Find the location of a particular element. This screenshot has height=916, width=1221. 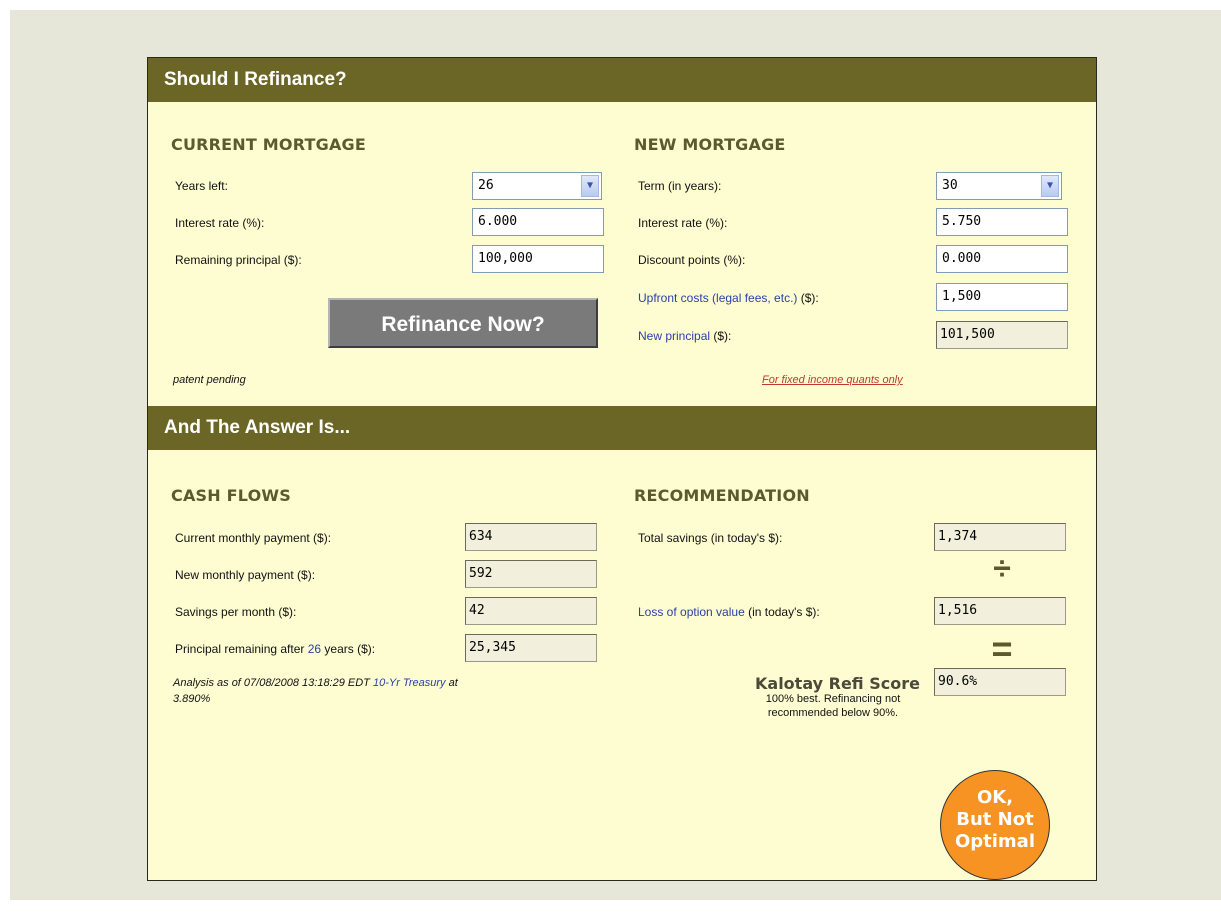

treasury-link: 10-Yr Treasury is located at coordinates (409, 683).